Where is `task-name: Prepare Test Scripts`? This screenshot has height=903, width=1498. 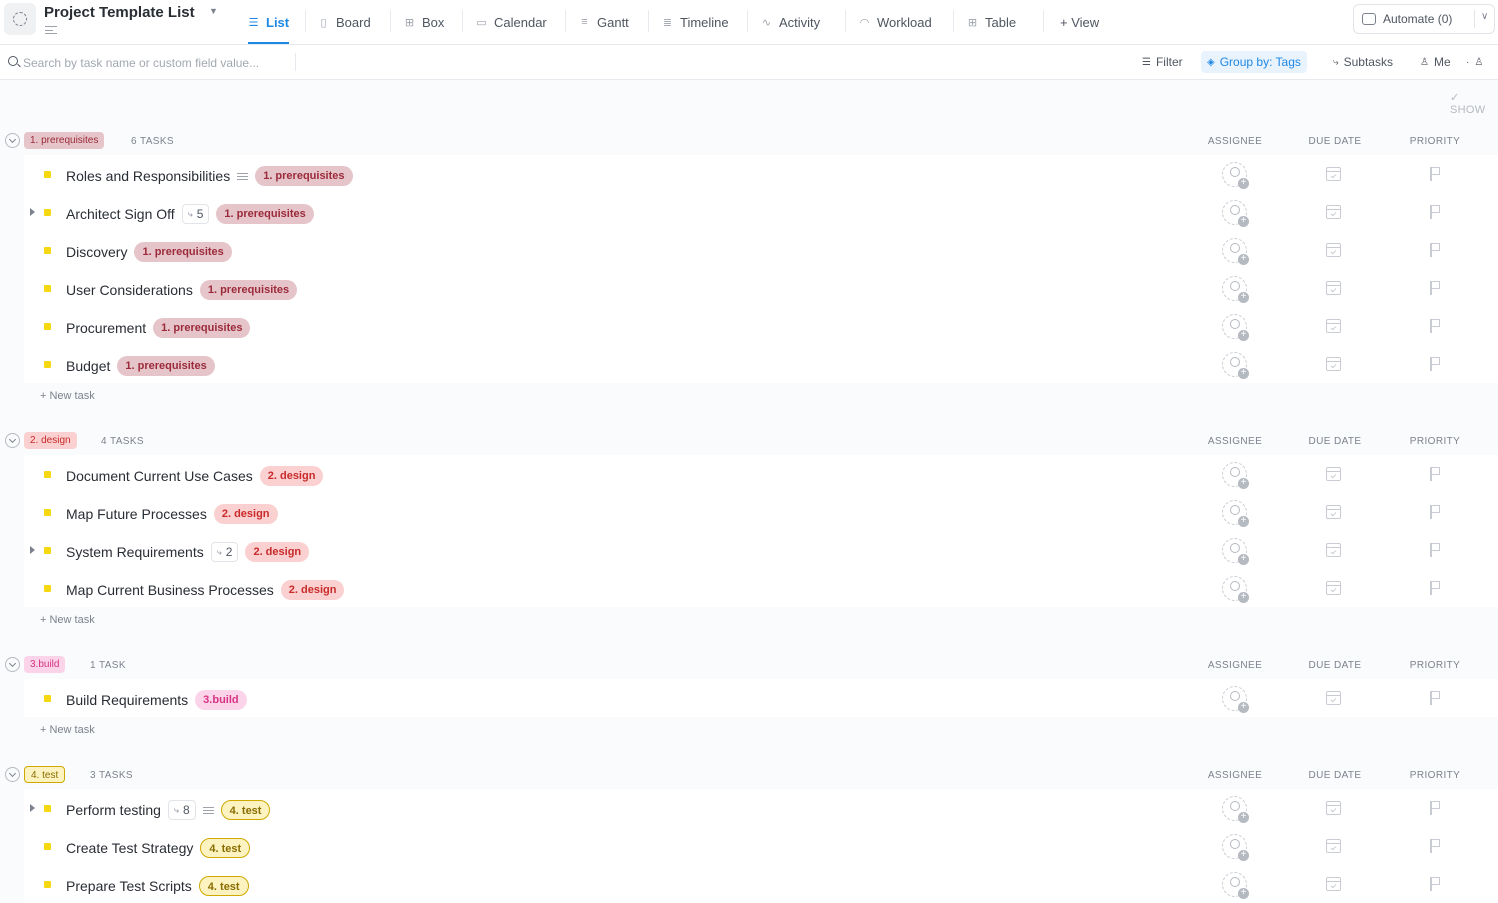 task-name: Prepare Test Scripts is located at coordinates (129, 886).